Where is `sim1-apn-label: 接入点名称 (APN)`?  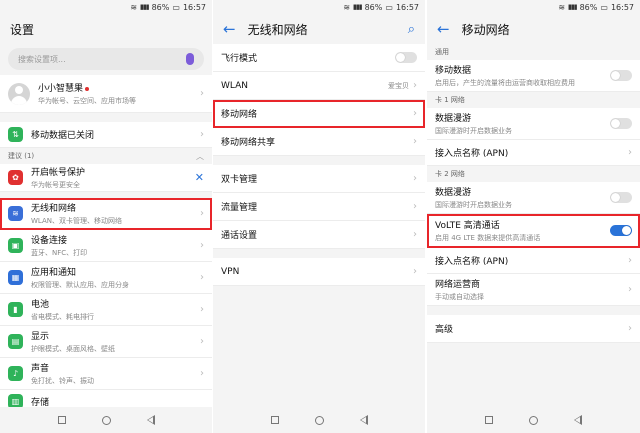 sim1-apn-label: 接入点名称 (APN) is located at coordinates (472, 154).